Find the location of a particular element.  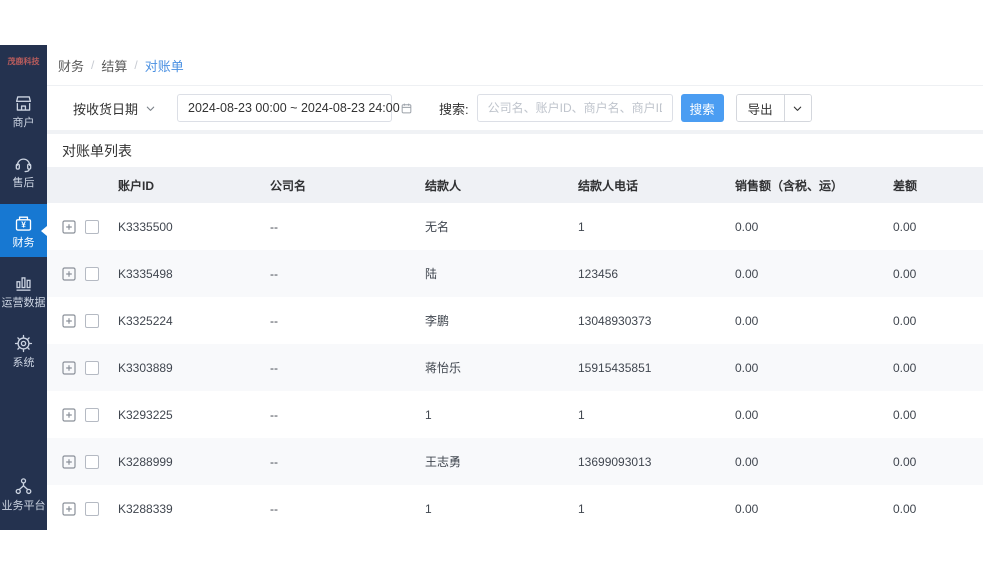

storefront-icon is located at coordinates (23, 103).